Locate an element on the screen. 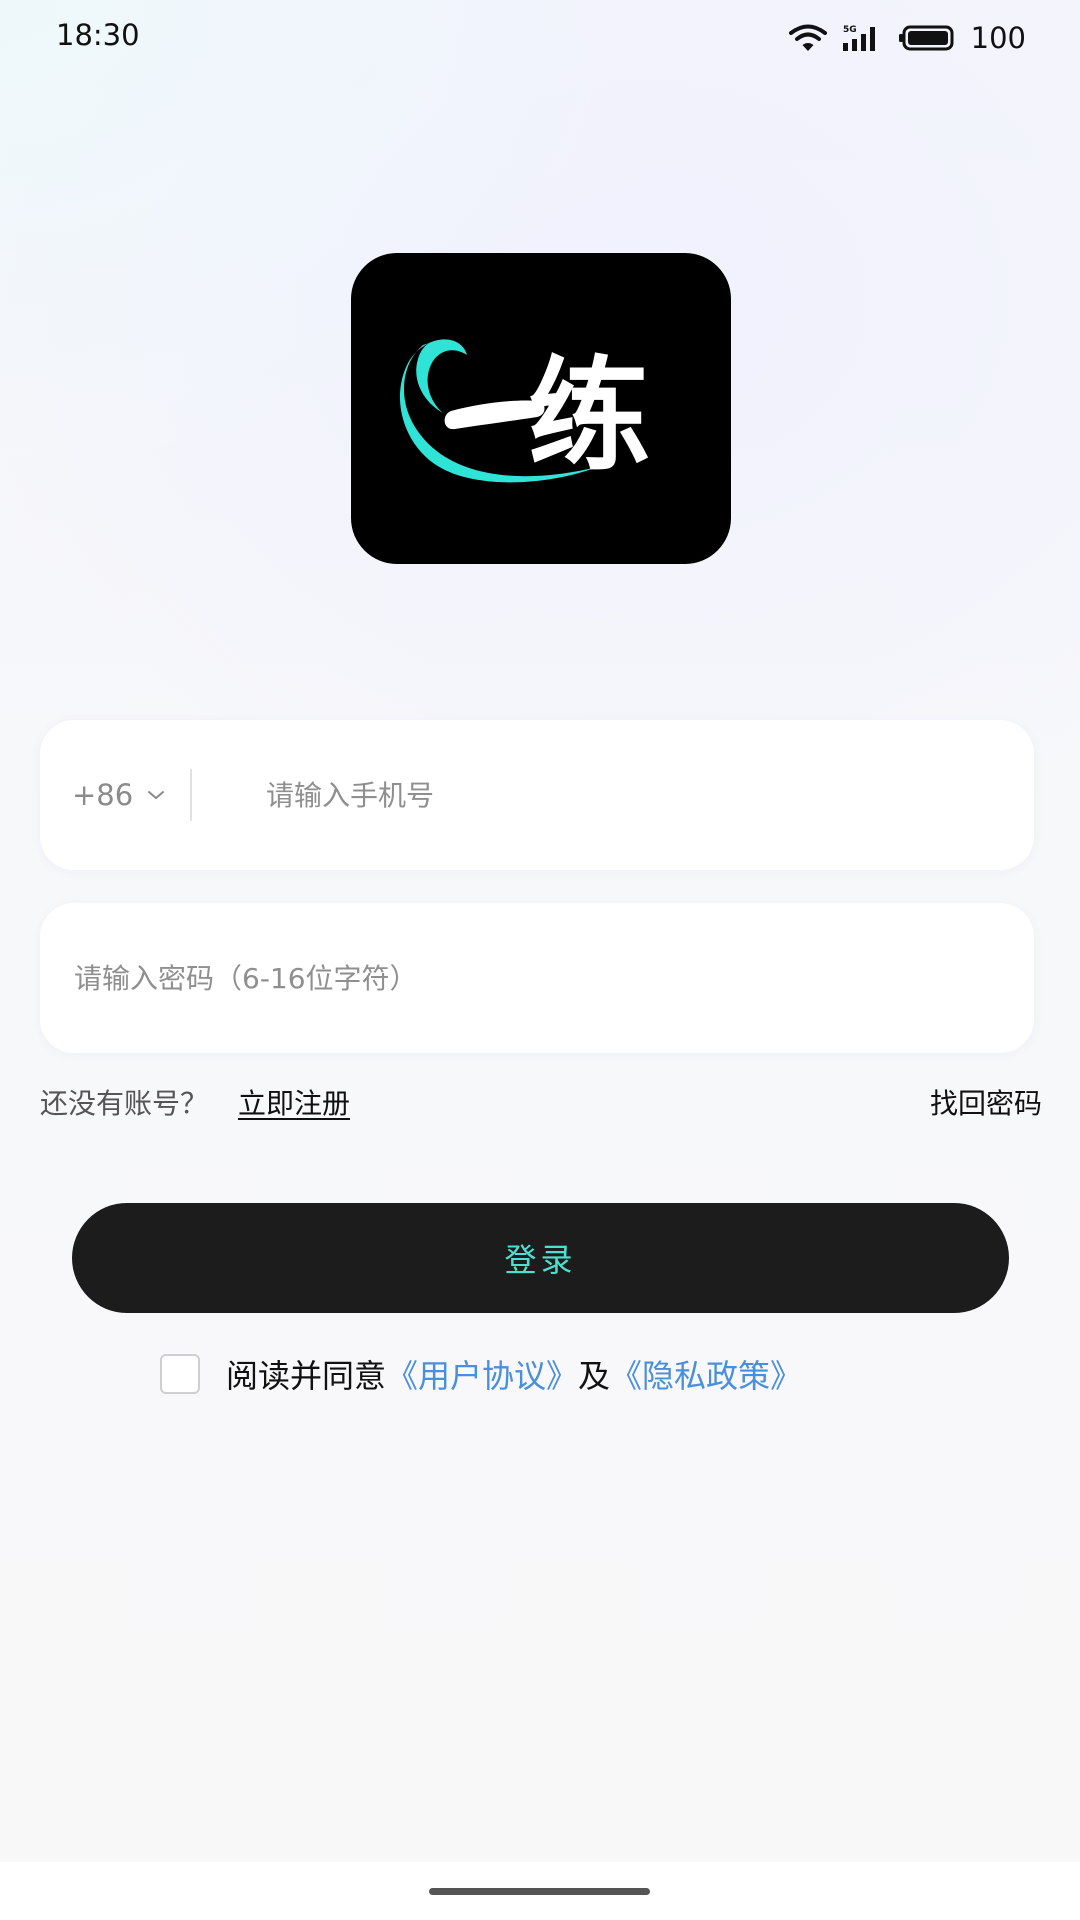 This screenshot has height=1920, width=1080. account-links-row: 还没有账号？ 立即注册 找回密码 is located at coordinates (541, 1100).